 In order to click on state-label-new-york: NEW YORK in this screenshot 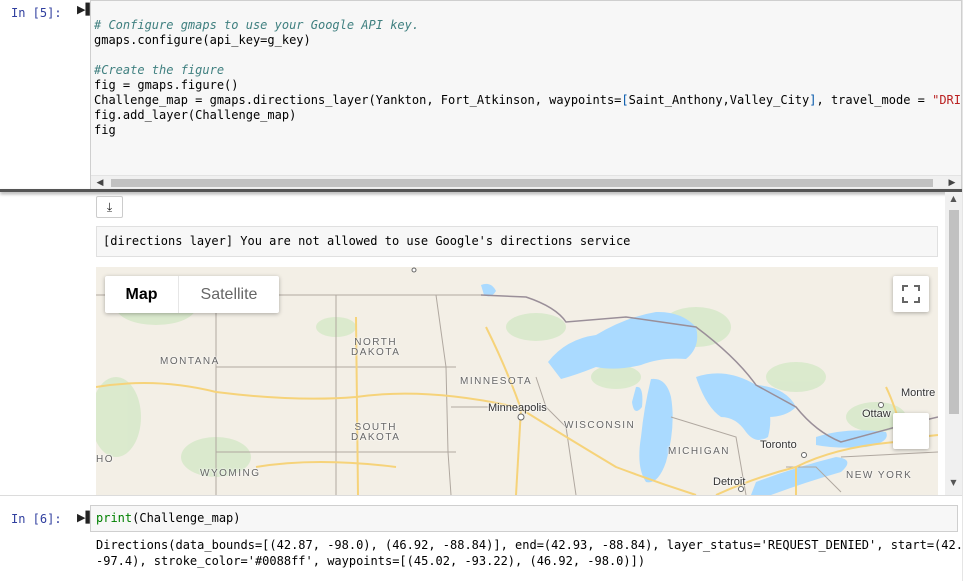, I will do `click(879, 475)`.